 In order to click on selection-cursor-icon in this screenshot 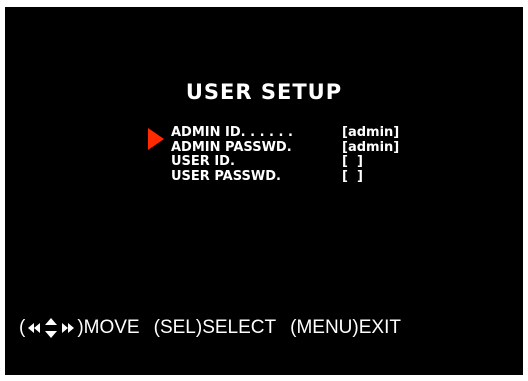, I will do `click(156, 139)`.